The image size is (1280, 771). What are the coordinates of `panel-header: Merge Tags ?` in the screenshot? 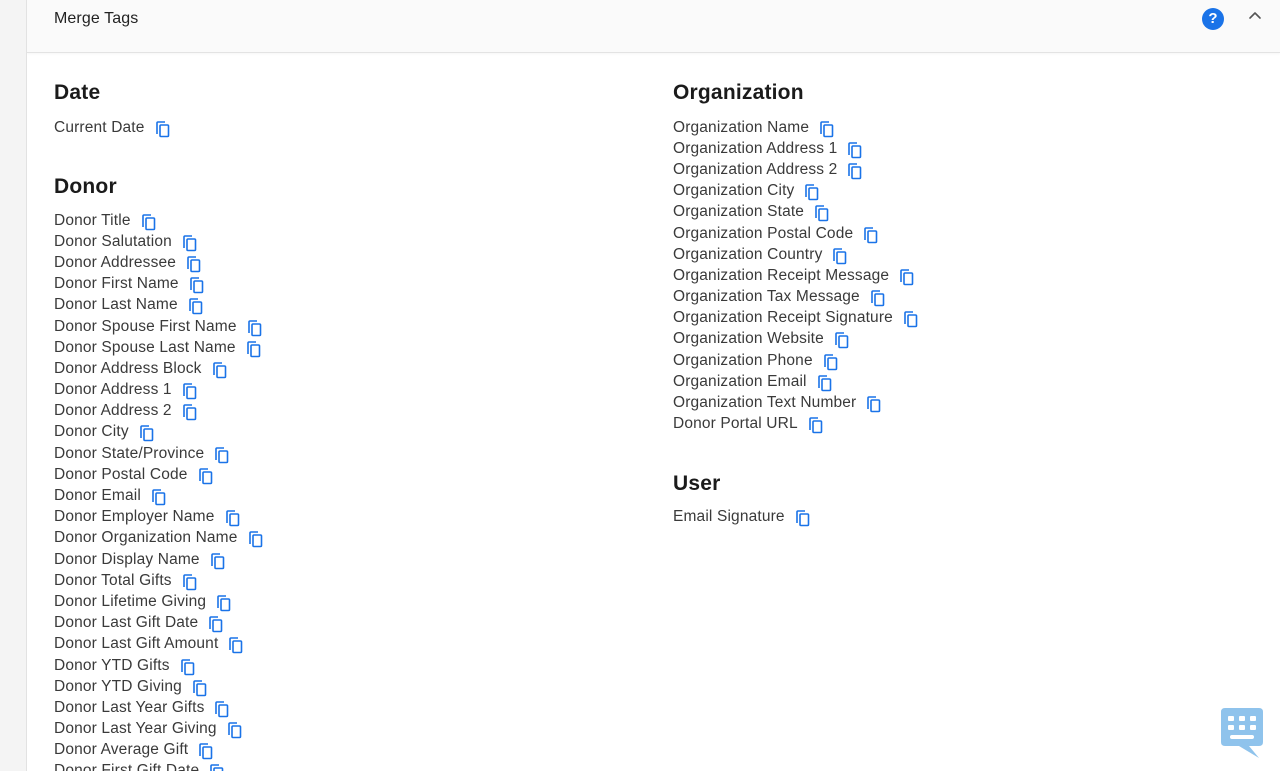 It's located at (653, 26).